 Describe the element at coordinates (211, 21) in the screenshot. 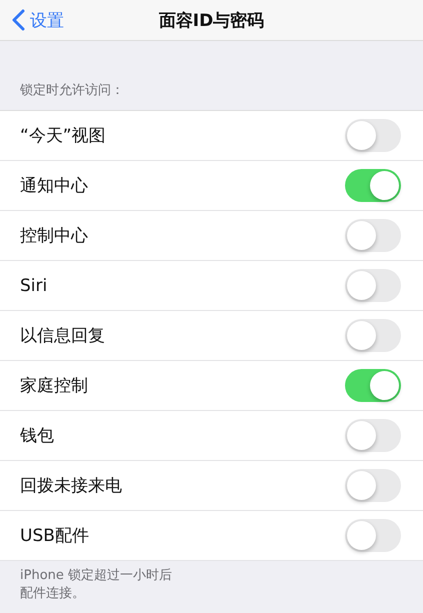

I see `nav-title: 面容ID与密码` at that location.